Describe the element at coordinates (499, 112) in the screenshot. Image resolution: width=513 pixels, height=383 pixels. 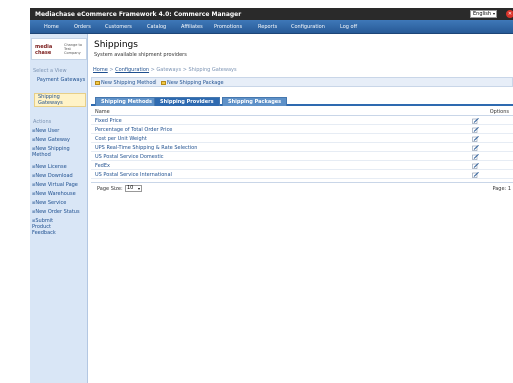
I see `column-header-options: Options` at that location.